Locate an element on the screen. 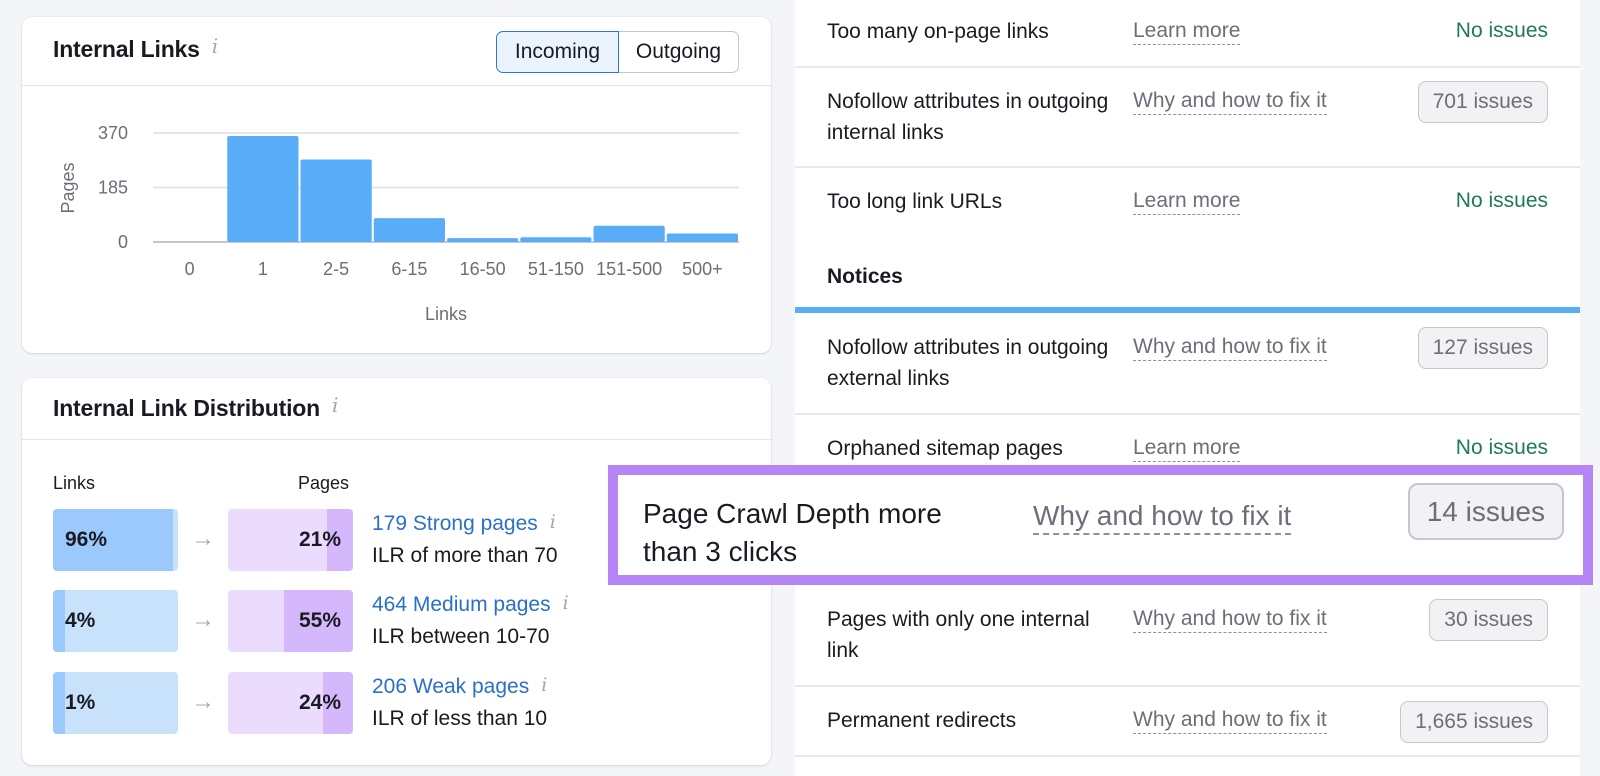 The height and width of the screenshot is (776, 1600). pages-share-bar: 55% is located at coordinates (290, 621).